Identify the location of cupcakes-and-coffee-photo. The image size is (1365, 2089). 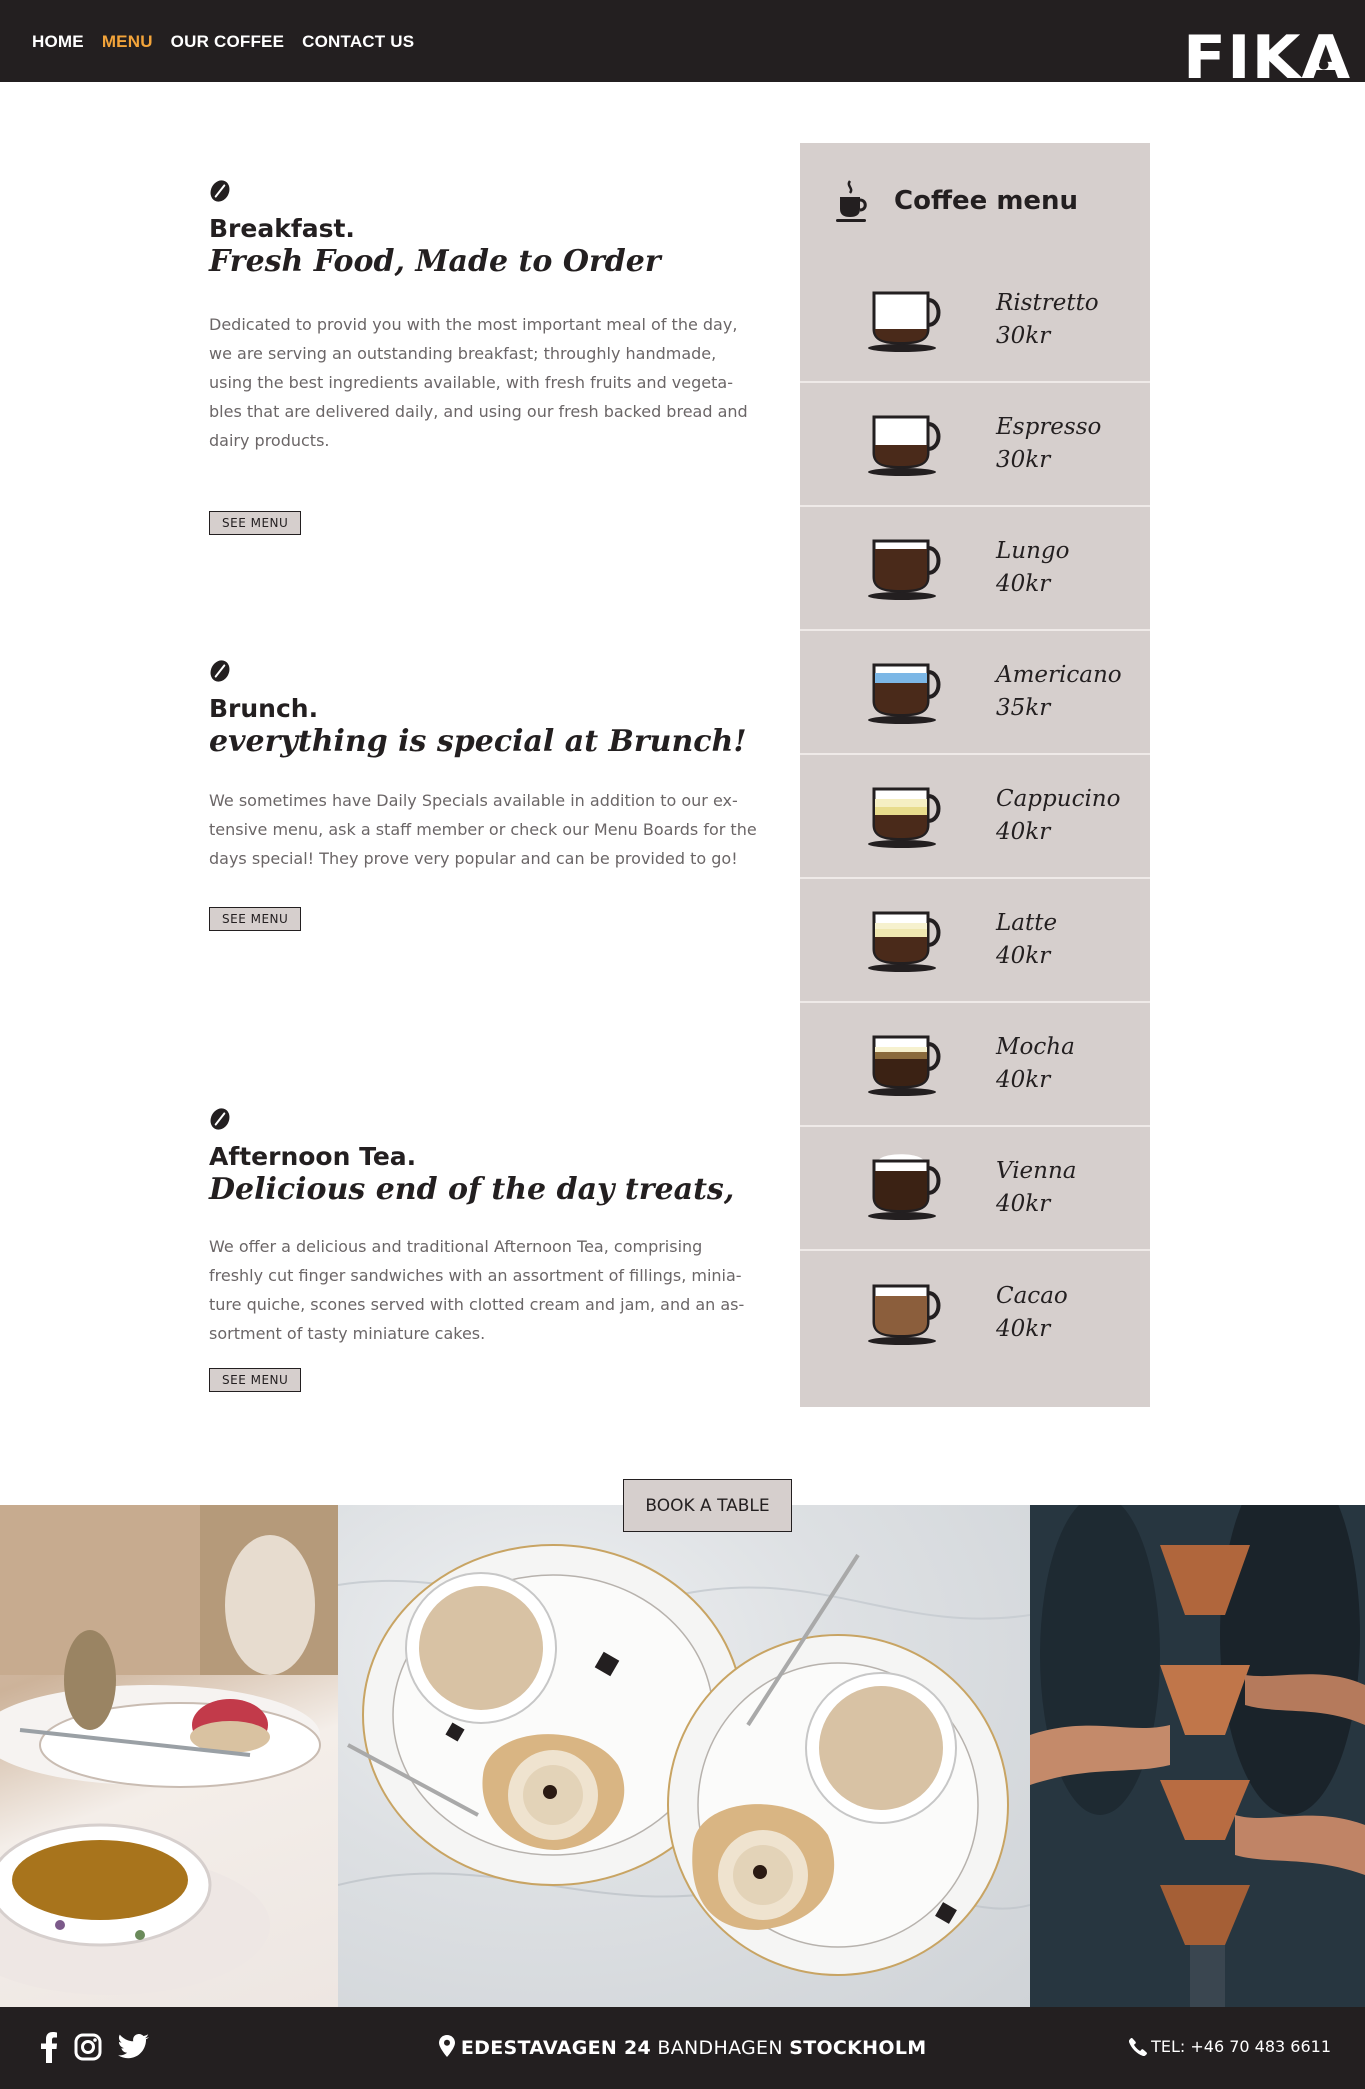
(684, 1756).